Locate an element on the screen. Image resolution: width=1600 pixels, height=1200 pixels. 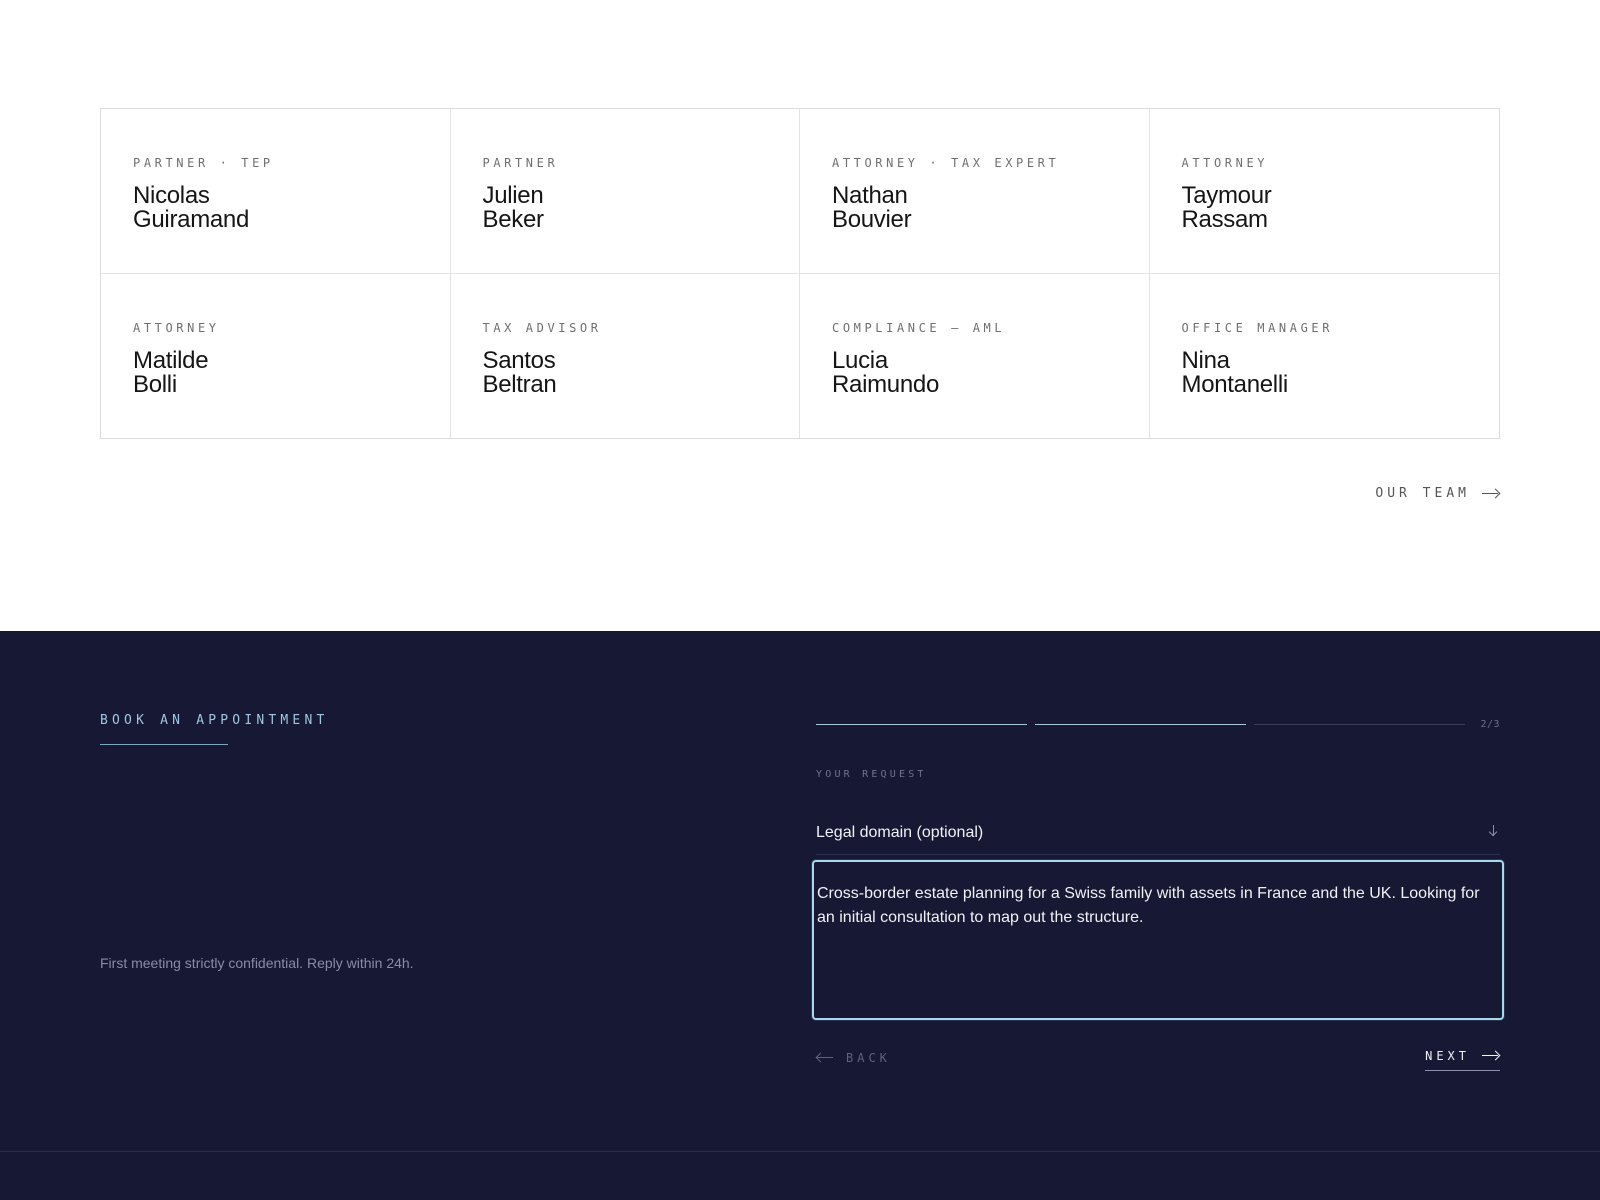
member-role: COMPLIANCE — AML is located at coordinates (919, 327).